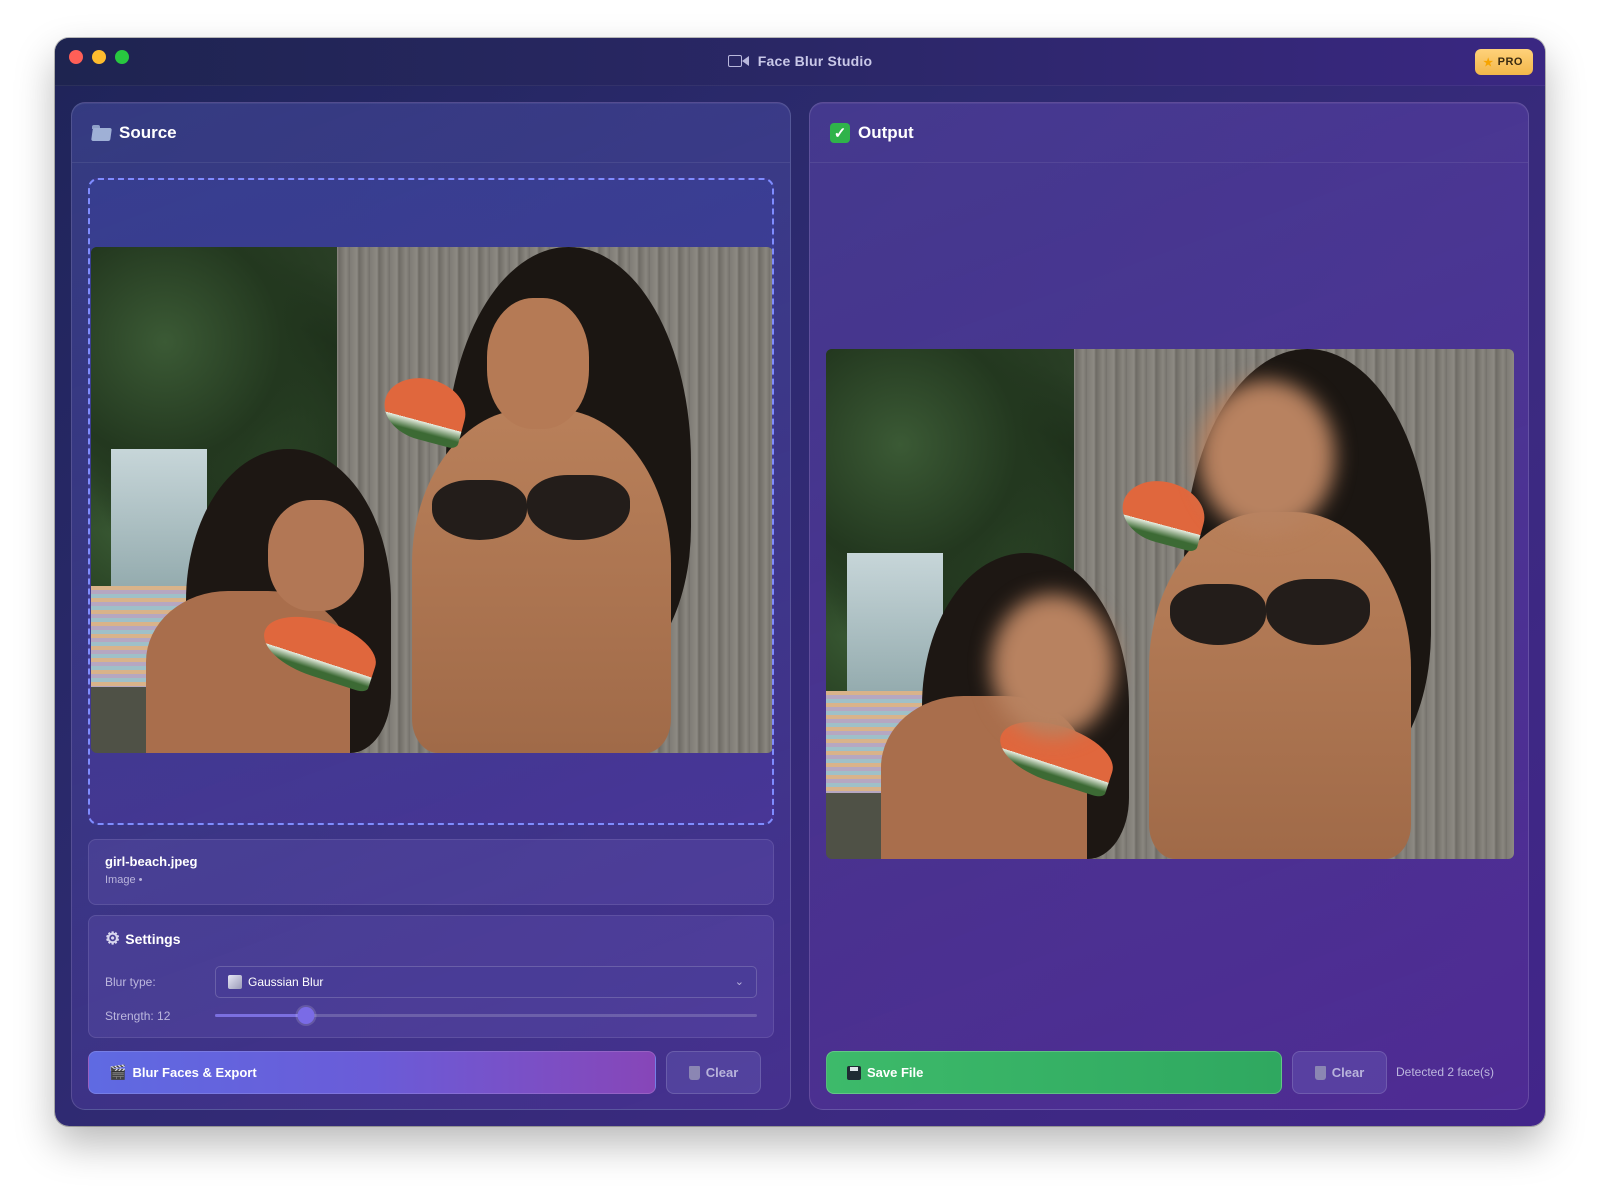  What do you see at coordinates (431, 872) in the screenshot?
I see `file-info-card: girl-beach.jpeg Image •` at bounding box center [431, 872].